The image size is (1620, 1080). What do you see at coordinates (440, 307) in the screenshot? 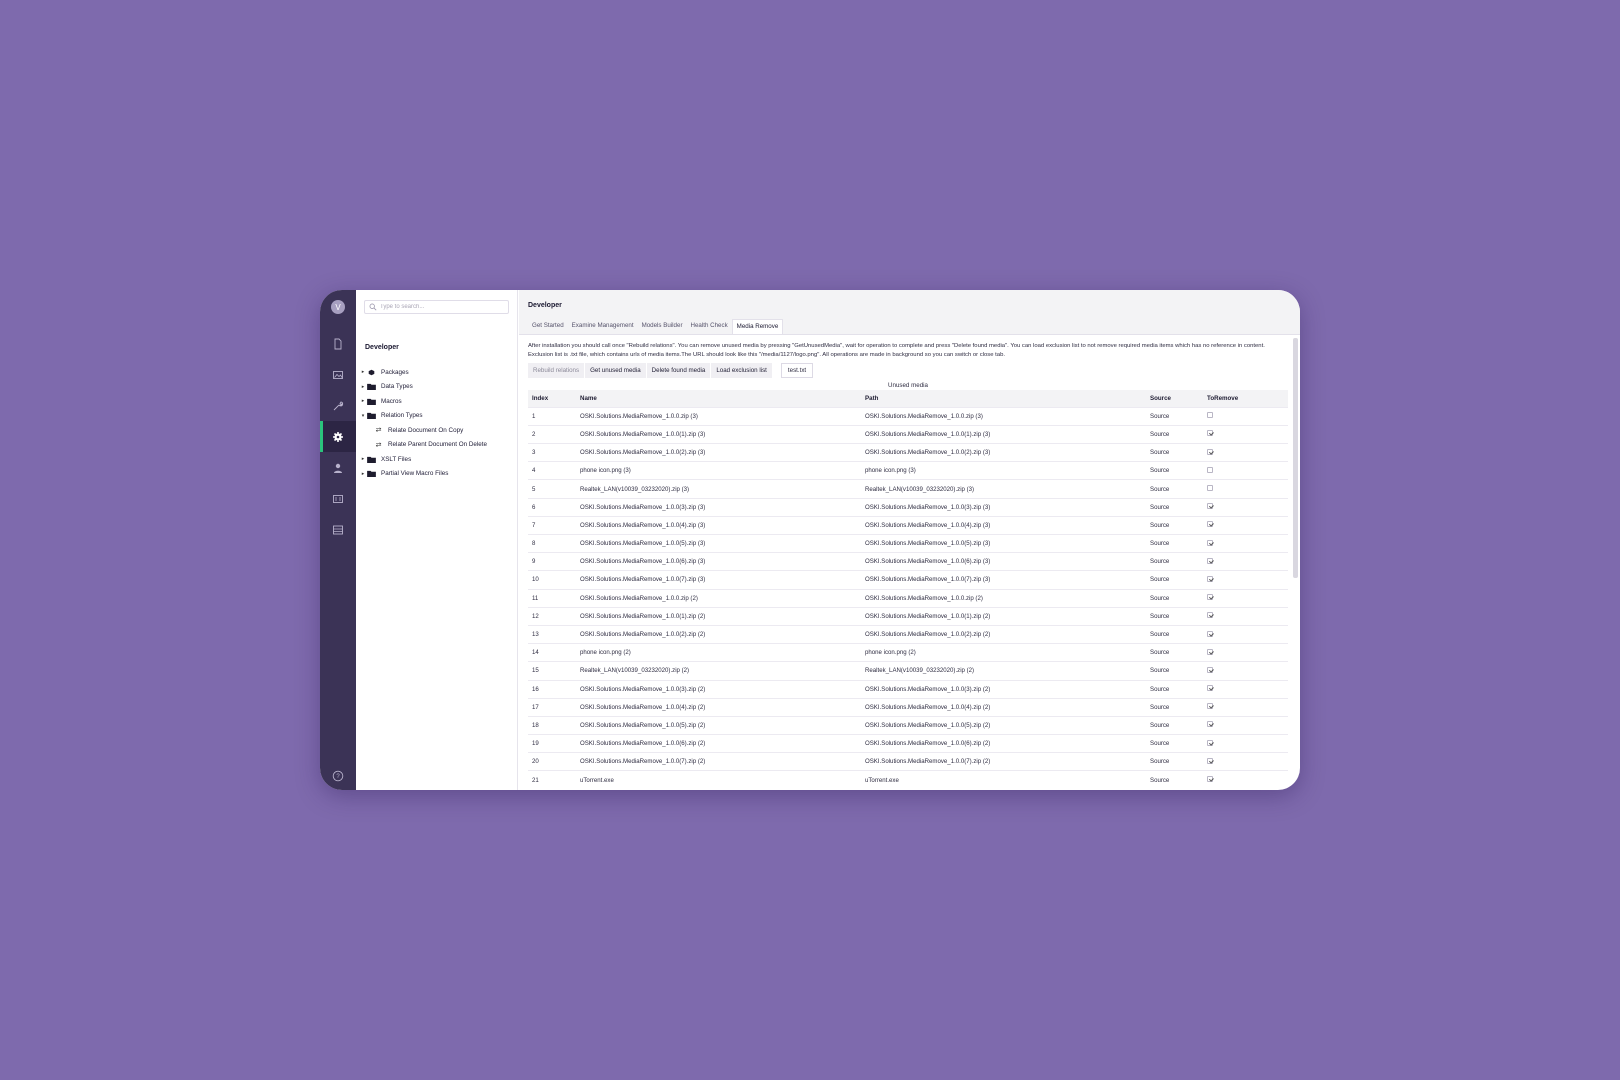
I see `search-input` at bounding box center [440, 307].